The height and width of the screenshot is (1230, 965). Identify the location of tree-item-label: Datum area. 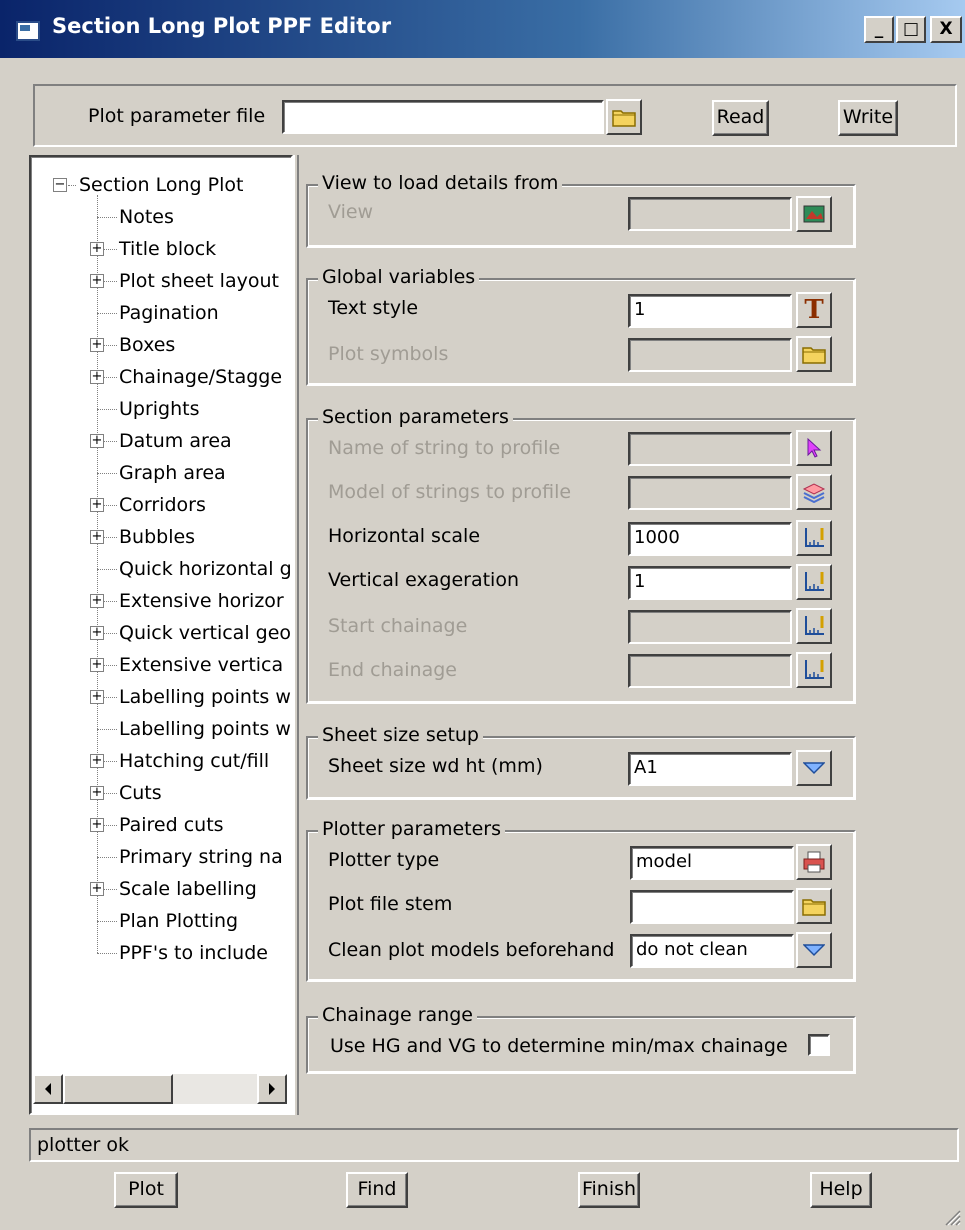
(175, 441).